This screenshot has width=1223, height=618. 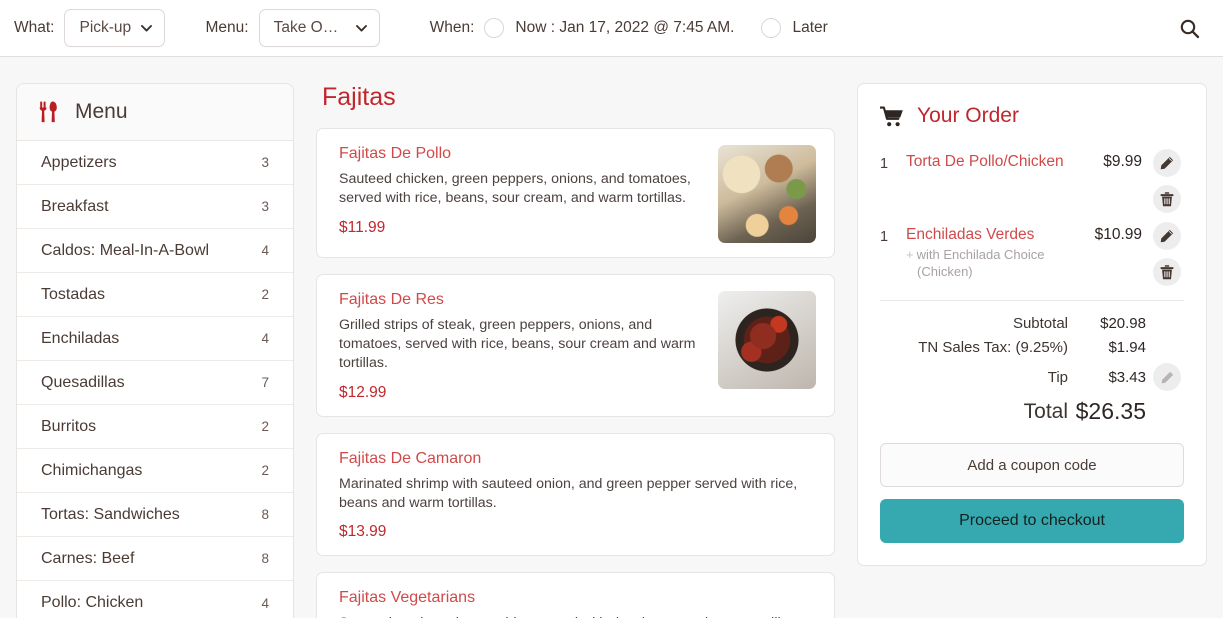 What do you see at coordinates (1040, 323) in the screenshot?
I see `subtotal-label: Subtotal` at bounding box center [1040, 323].